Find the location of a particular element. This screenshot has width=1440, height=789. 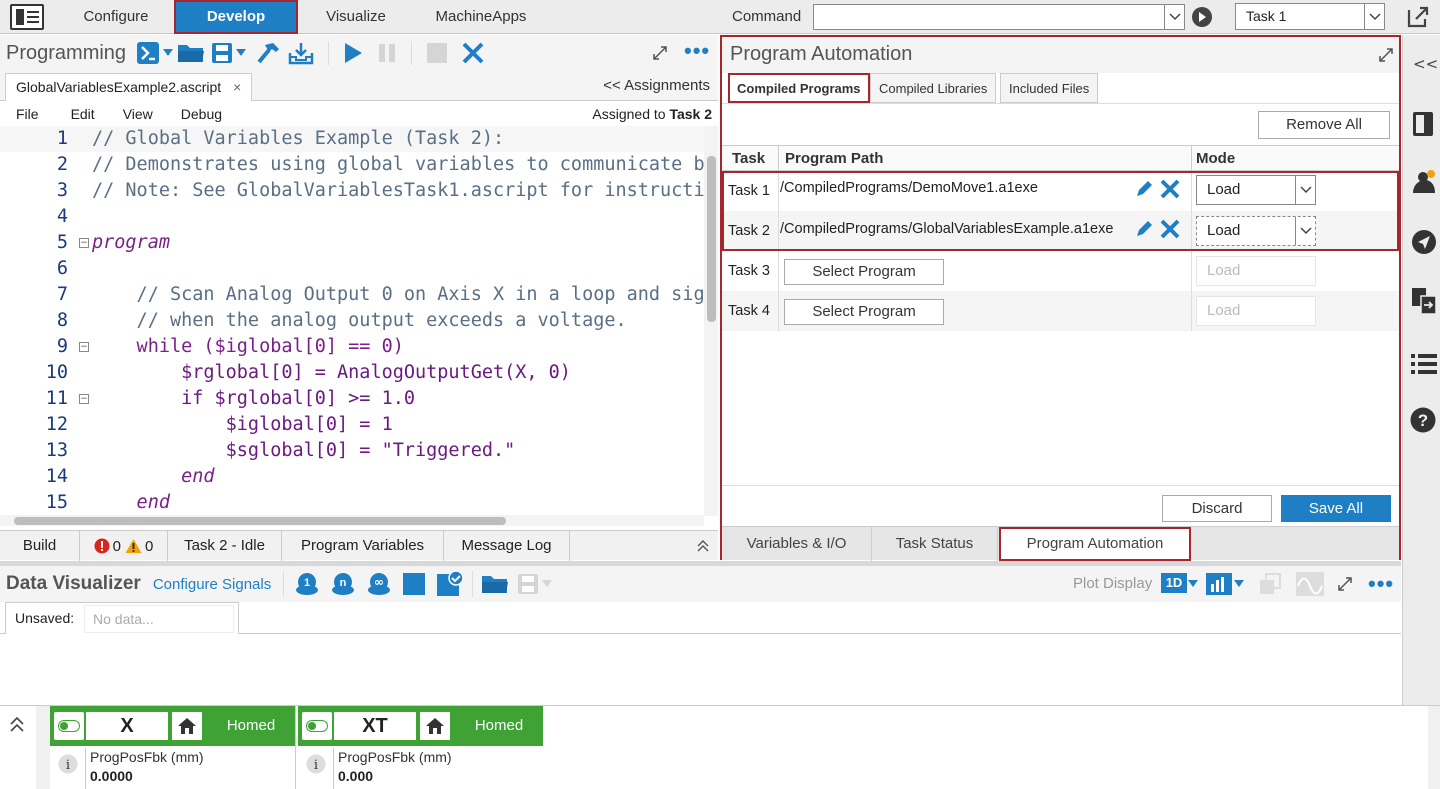

close-icon: × is located at coordinates (237, 87).